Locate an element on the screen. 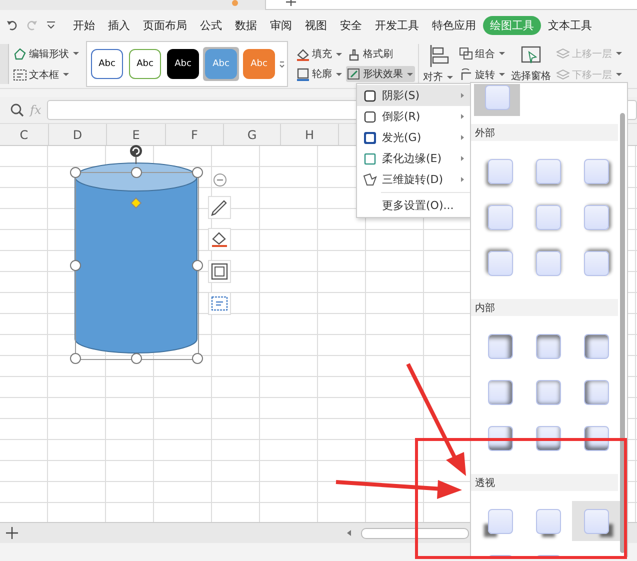 This screenshot has width=637, height=561. pen-icon is located at coordinates (219, 207).